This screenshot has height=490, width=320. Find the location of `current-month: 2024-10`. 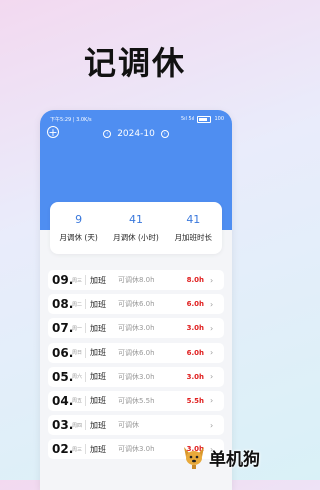

current-month: 2024-10 is located at coordinates (136, 134).